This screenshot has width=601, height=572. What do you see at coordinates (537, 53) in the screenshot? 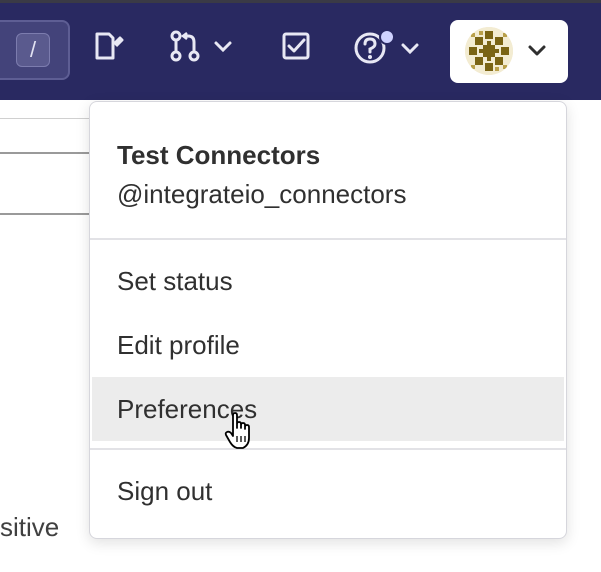
I see `chevron-down-icon` at bounding box center [537, 53].